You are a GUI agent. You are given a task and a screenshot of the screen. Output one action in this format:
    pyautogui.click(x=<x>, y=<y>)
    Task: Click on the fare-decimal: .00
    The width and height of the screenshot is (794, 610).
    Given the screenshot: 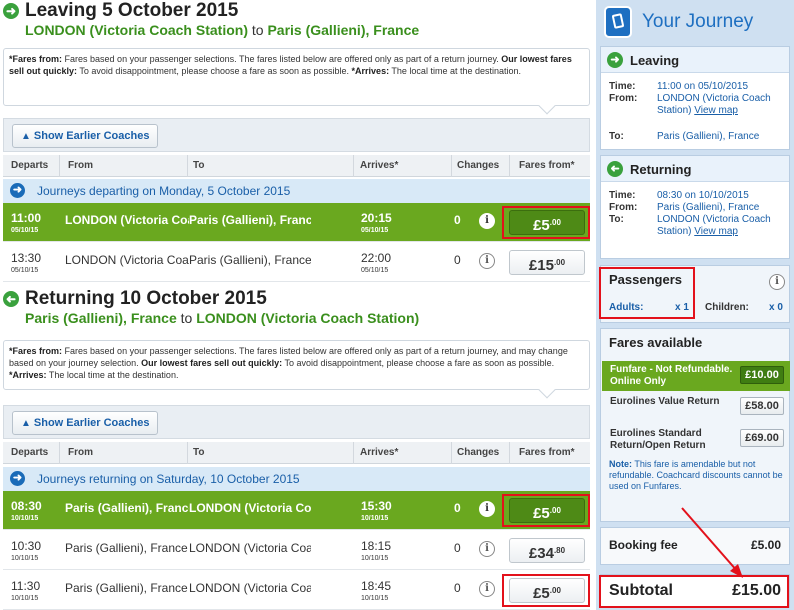 What is the action you would take?
    pyautogui.click(x=559, y=262)
    